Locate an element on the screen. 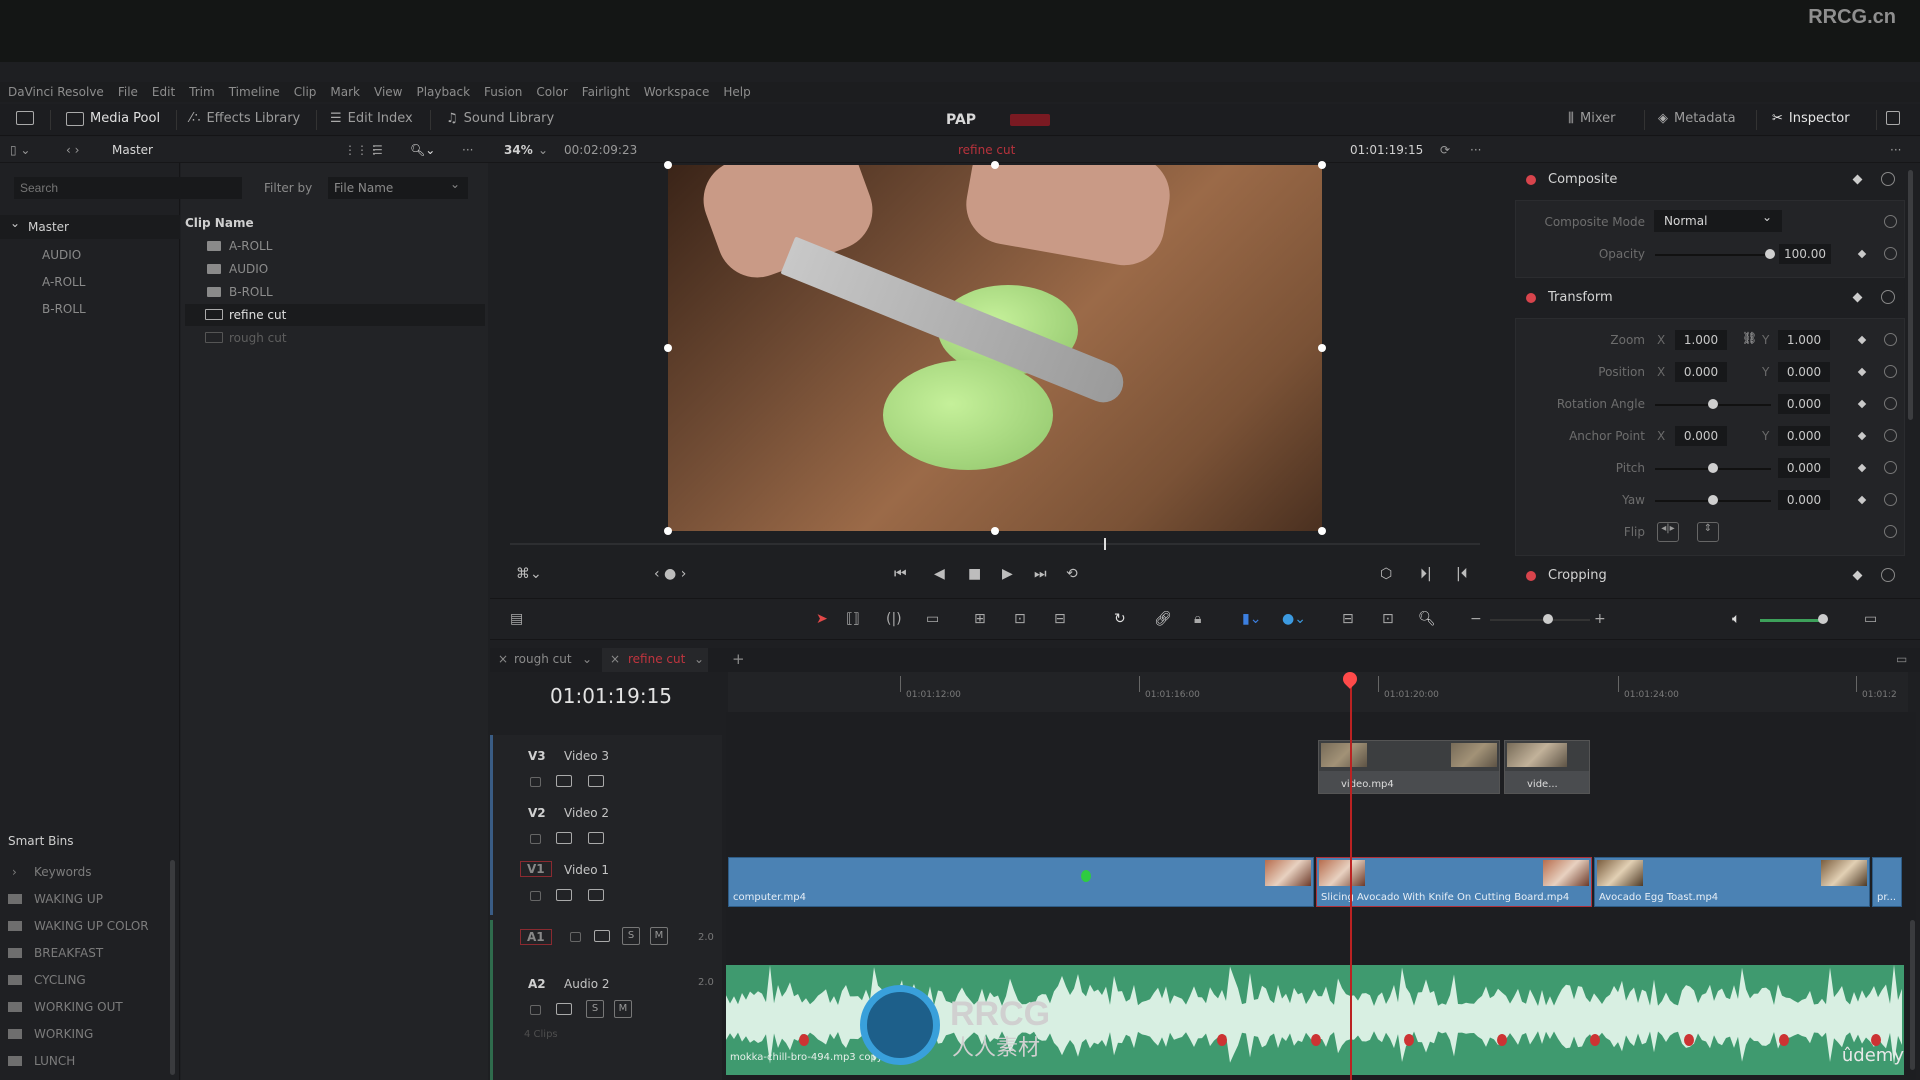 The image size is (1920, 1080). flip-horizontal-button: ◂|▸ is located at coordinates (1668, 532).